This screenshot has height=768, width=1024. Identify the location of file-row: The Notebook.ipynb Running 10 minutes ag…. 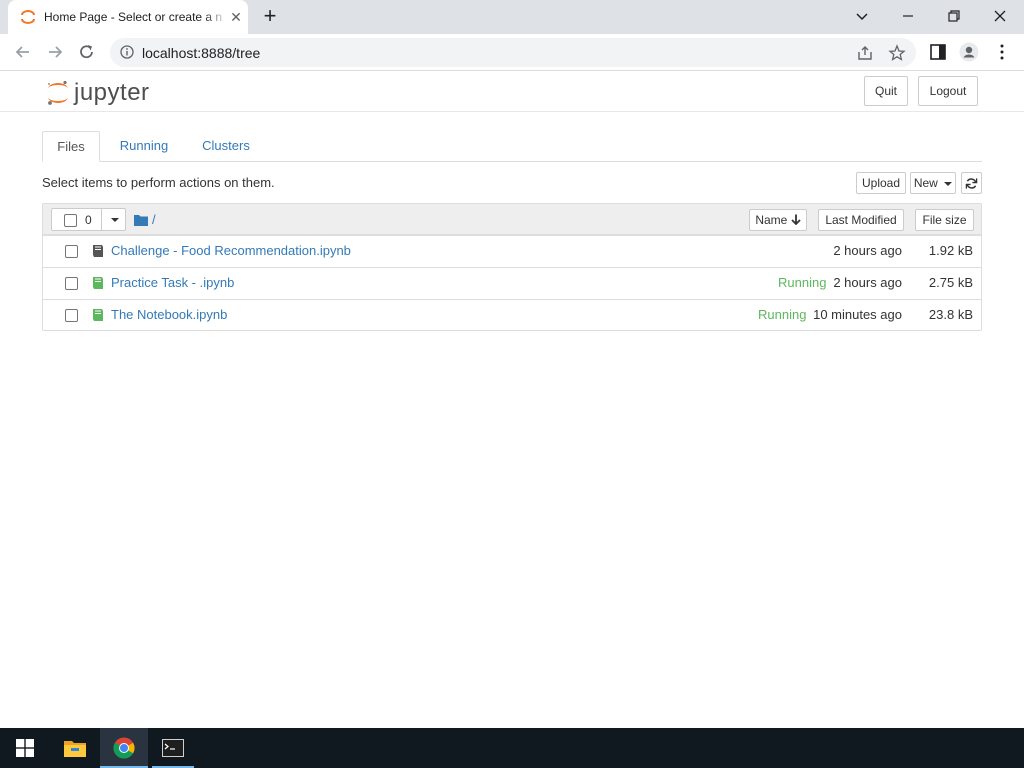
(512, 315).